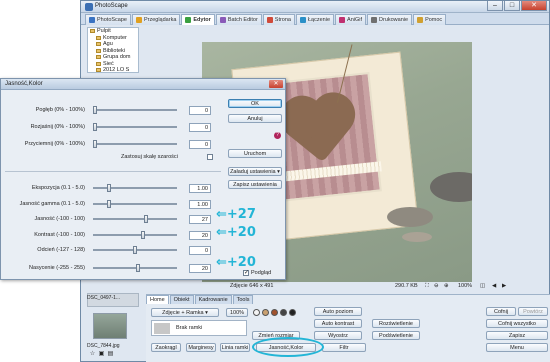  Describe the element at coordinates (282, 20) in the screenshot. I see `app-tab-label: Strona` at that location.